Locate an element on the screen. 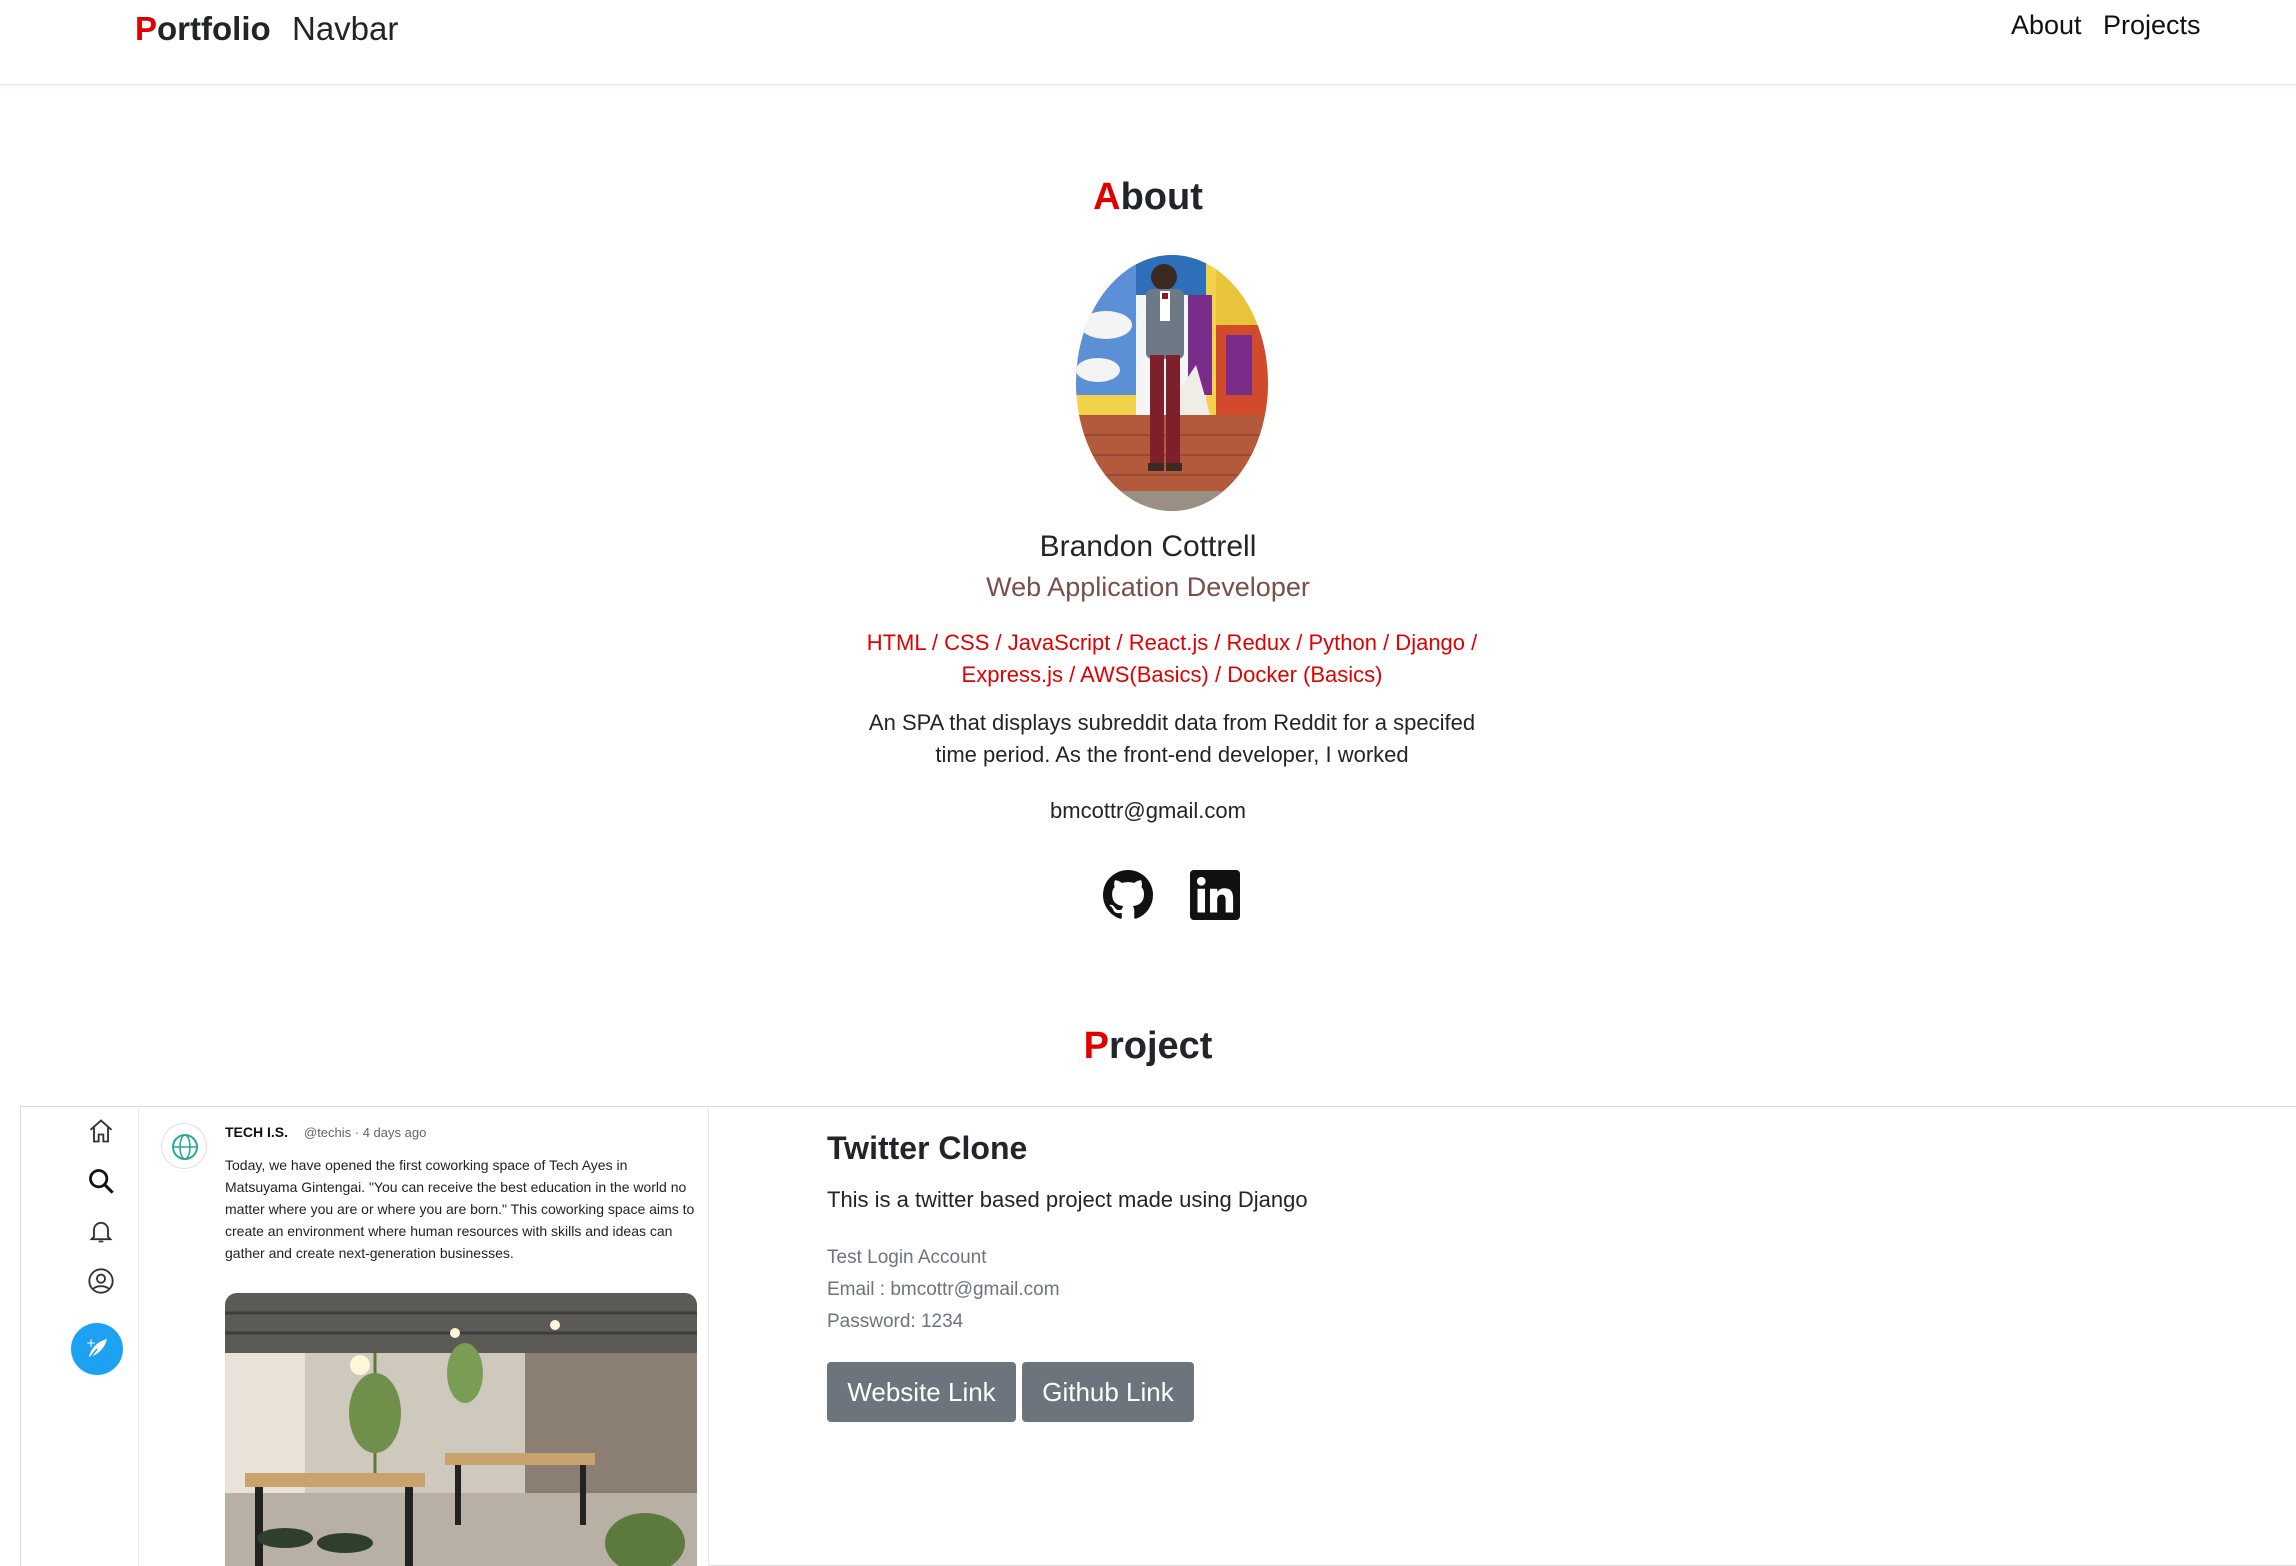  brand-rest: ortfolio is located at coordinates (214, 28).